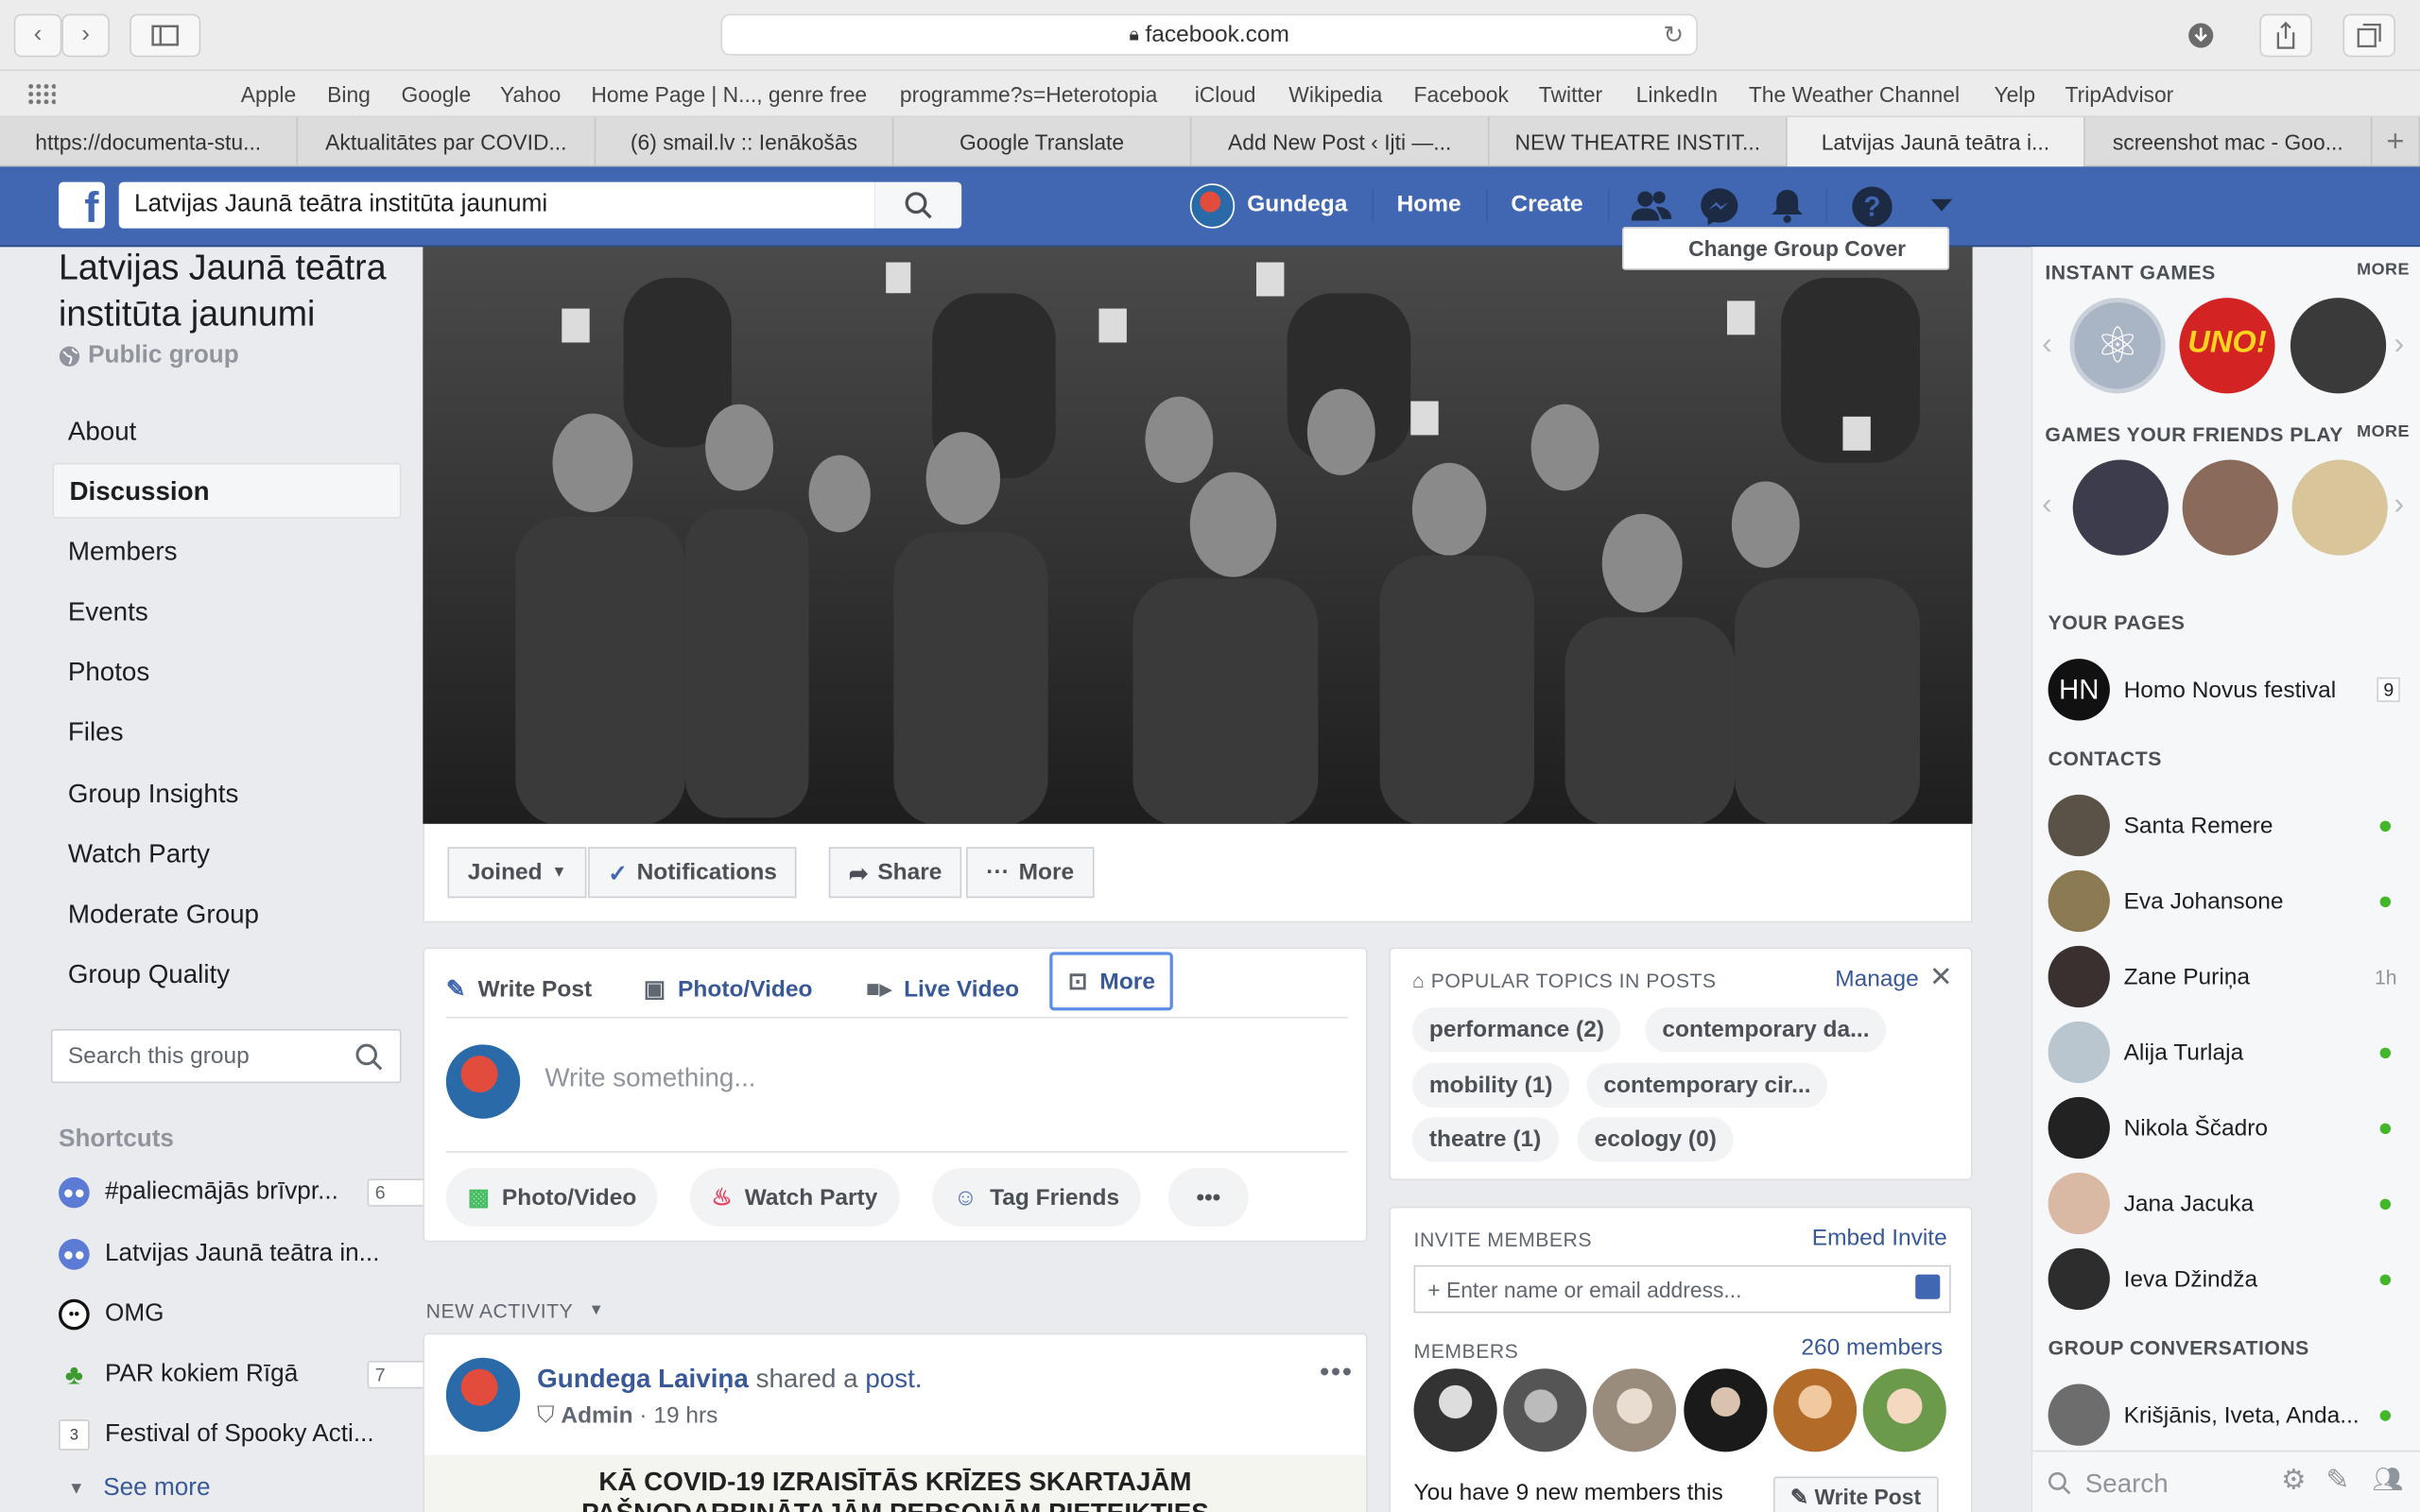 This screenshot has width=2420, height=1512. Describe the element at coordinates (729, 94) in the screenshot. I see `favorite-link: Home Page | N..., genre free` at that location.